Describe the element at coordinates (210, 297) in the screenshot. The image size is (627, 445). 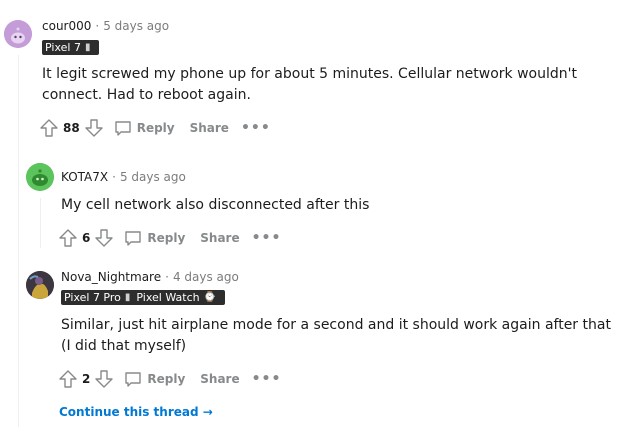
I see `watch-emoji-icon: ⌚` at that location.